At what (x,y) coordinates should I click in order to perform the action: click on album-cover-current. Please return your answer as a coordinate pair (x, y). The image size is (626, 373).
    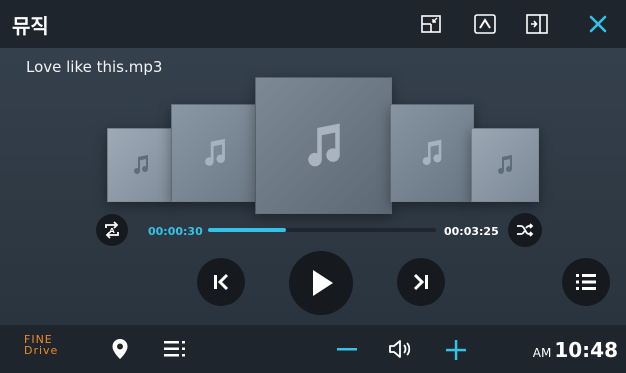
    Looking at the image, I should click on (323, 145).